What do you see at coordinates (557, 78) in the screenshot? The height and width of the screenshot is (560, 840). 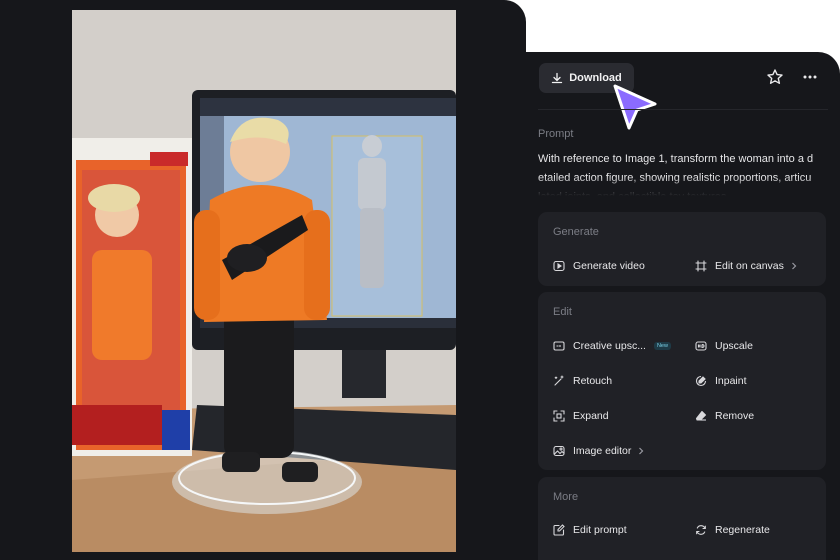 I see `download-icon` at bounding box center [557, 78].